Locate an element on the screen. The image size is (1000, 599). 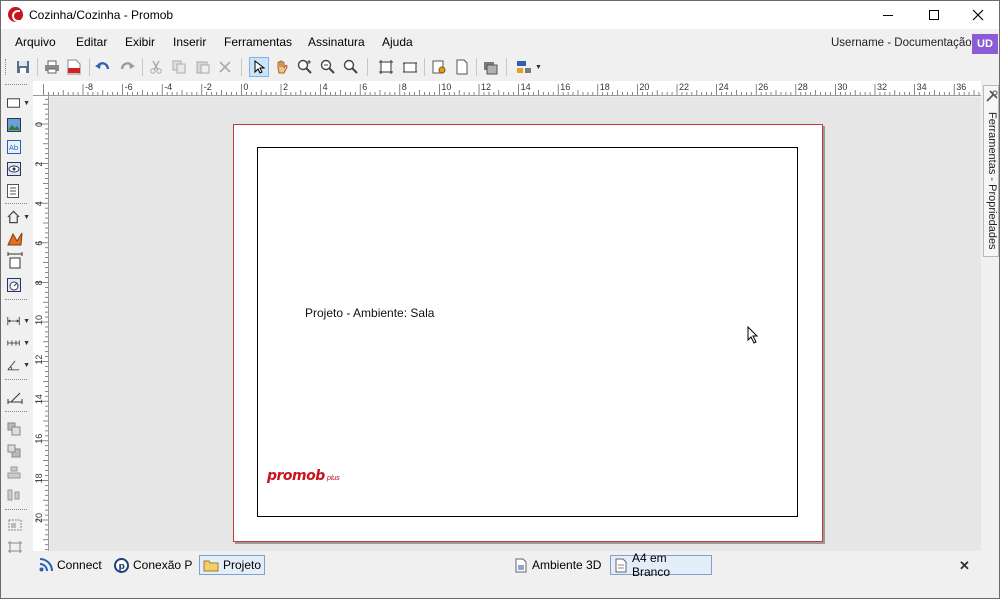
menu-ferramentas: Ferramentas is located at coordinates (258, 42).